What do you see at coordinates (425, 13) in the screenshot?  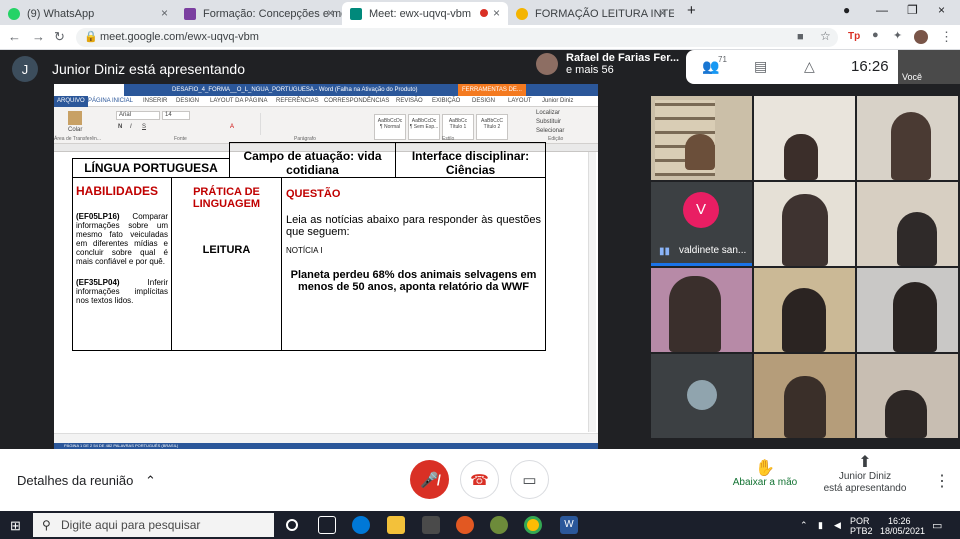 I see `tab-meet: Meet: ewx-uqvq-vbm ×` at bounding box center [425, 13].